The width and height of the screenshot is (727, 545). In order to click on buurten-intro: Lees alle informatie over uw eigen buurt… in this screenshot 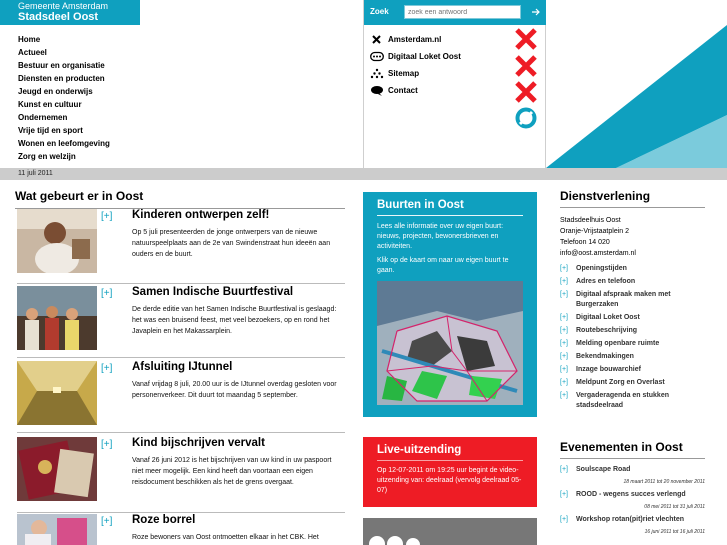, I will do `click(440, 236)`.